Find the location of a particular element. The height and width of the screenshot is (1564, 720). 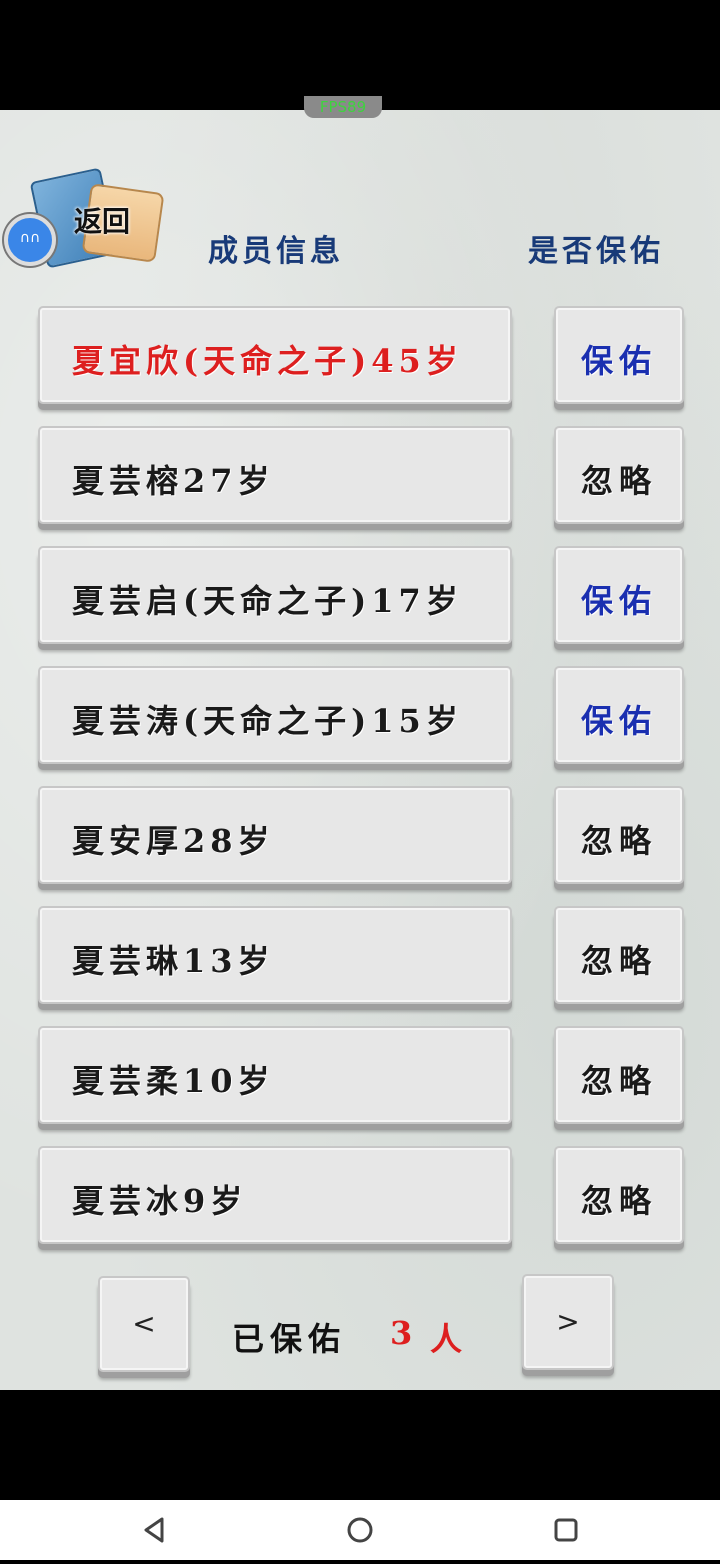

member-name: 夏芸启(天命之子)17岁 is located at coordinates (267, 601).